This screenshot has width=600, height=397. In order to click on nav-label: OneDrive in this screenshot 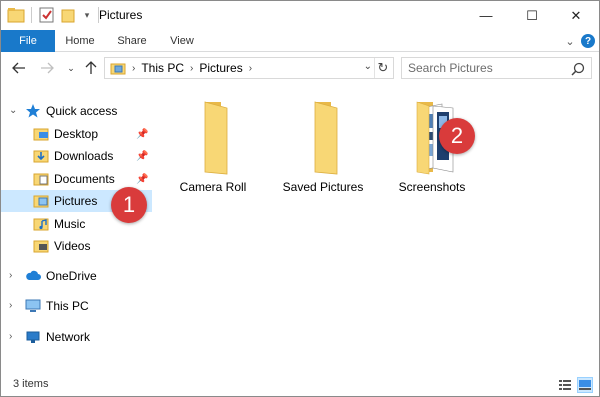, I will do `click(71, 276)`.